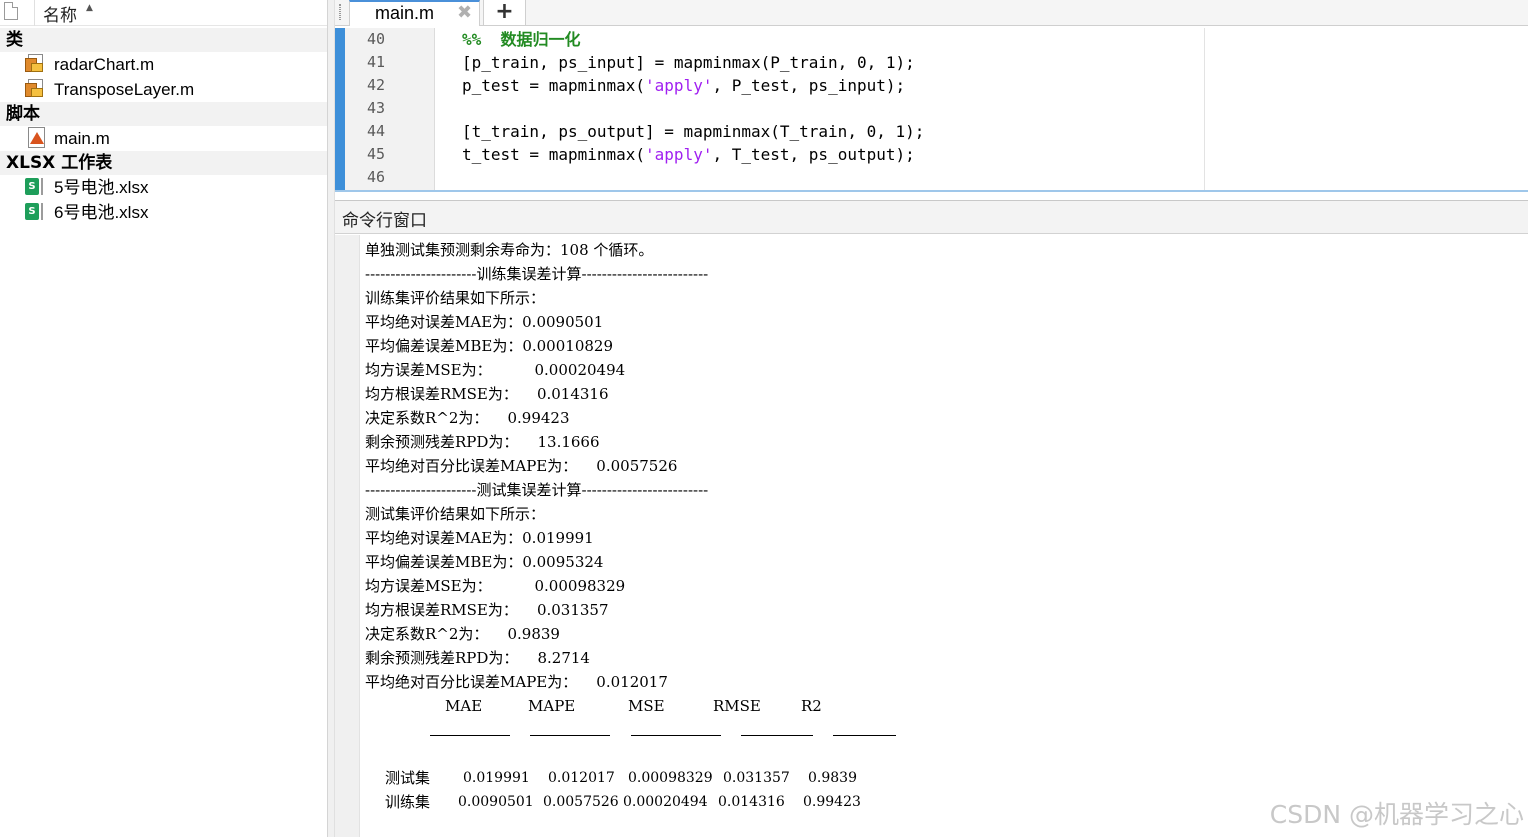 This screenshot has width=1528, height=837. I want to click on table-cell: 0.9839, so click(832, 778).